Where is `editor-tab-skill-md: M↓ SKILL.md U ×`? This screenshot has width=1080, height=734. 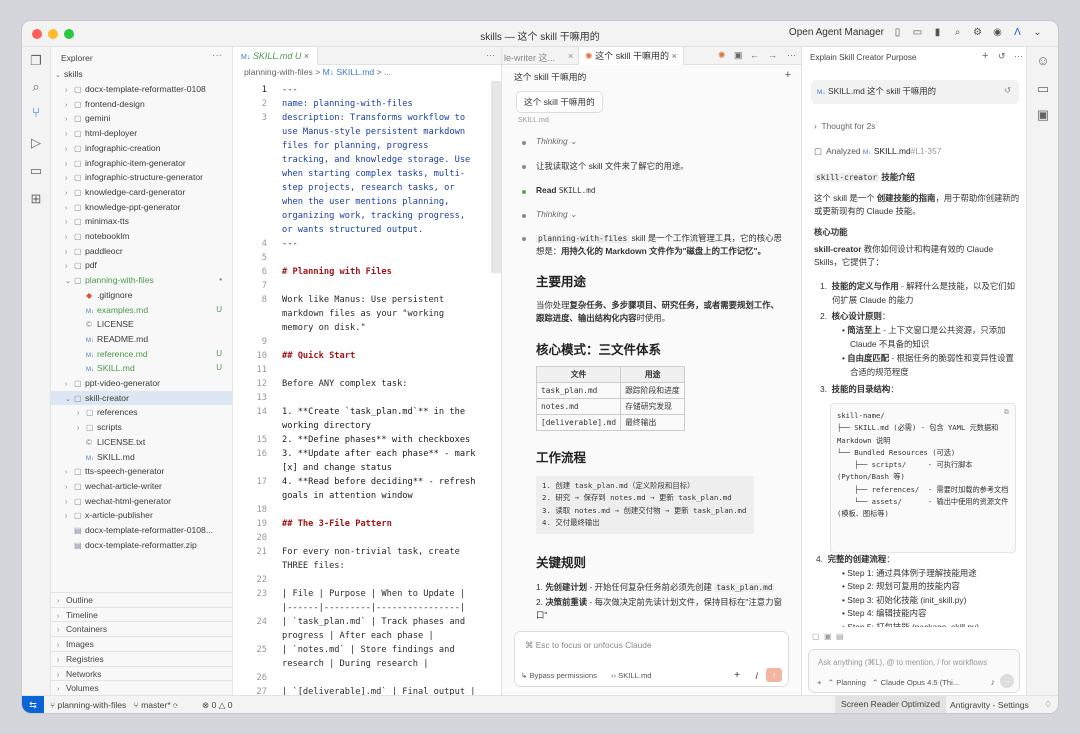
editor-tab-skill-md: M↓ SKILL.md U × is located at coordinates (276, 56).